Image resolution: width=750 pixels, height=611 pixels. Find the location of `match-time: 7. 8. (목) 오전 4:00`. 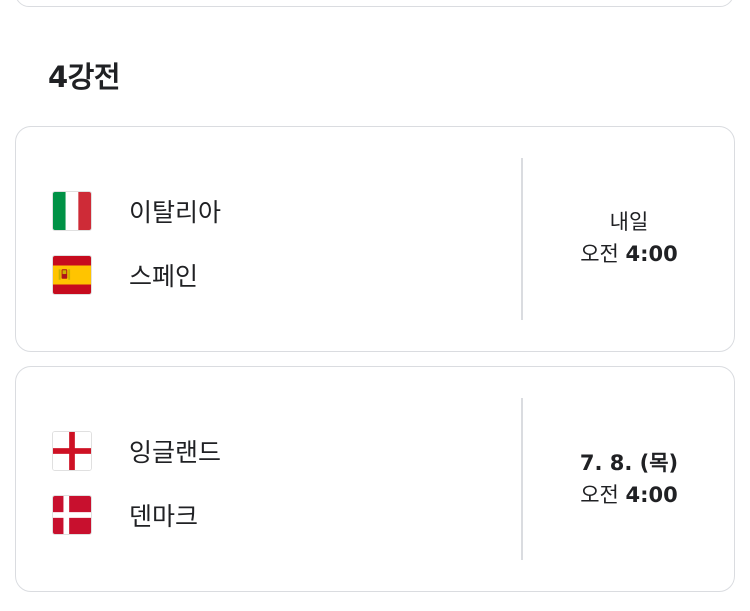

match-time: 7. 8. (목) 오전 4:00 is located at coordinates (629, 479).